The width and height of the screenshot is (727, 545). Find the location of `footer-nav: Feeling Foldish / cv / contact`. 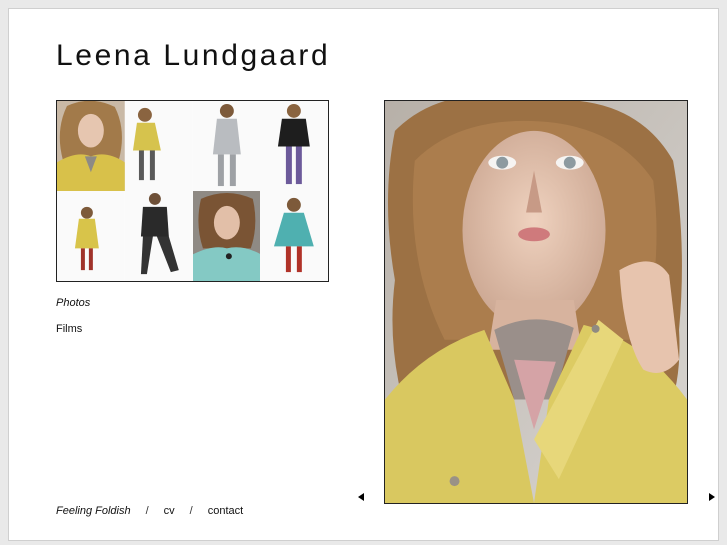

footer-nav: Feeling Foldish / cv / contact is located at coordinates (149, 511).